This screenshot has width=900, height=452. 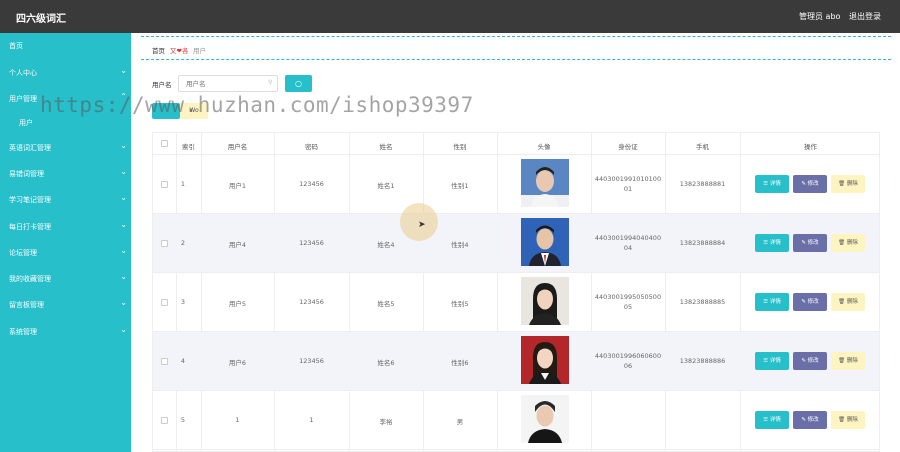 I want to click on cell-name: 李裕, so click(x=386, y=422).